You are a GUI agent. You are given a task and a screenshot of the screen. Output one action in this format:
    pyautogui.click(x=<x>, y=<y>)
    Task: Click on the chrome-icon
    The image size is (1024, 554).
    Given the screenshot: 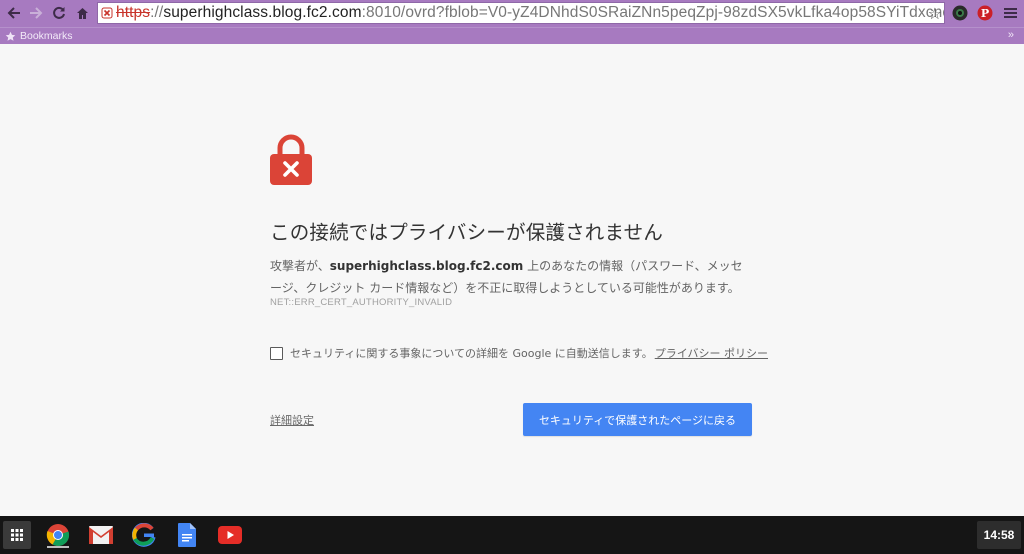 What is the action you would take?
    pyautogui.click(x=58, y=535)
    